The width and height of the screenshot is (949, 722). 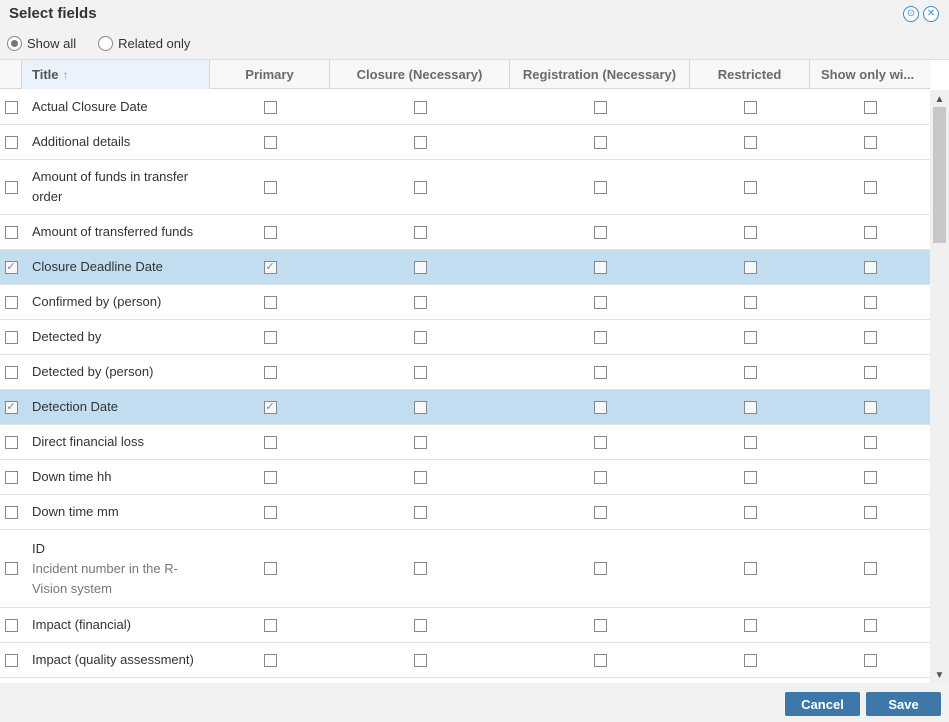 I want to click on radio-related-only: Related only, so click(x=144, y=43).